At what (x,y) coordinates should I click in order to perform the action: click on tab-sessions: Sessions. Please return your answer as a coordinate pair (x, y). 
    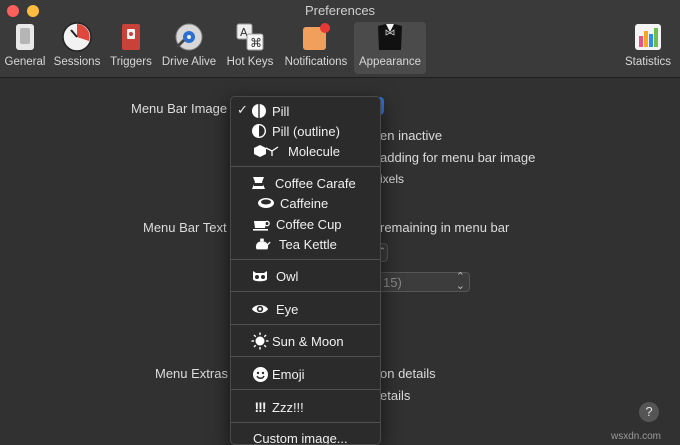
    Looking at the image, I should click on (77, 48).